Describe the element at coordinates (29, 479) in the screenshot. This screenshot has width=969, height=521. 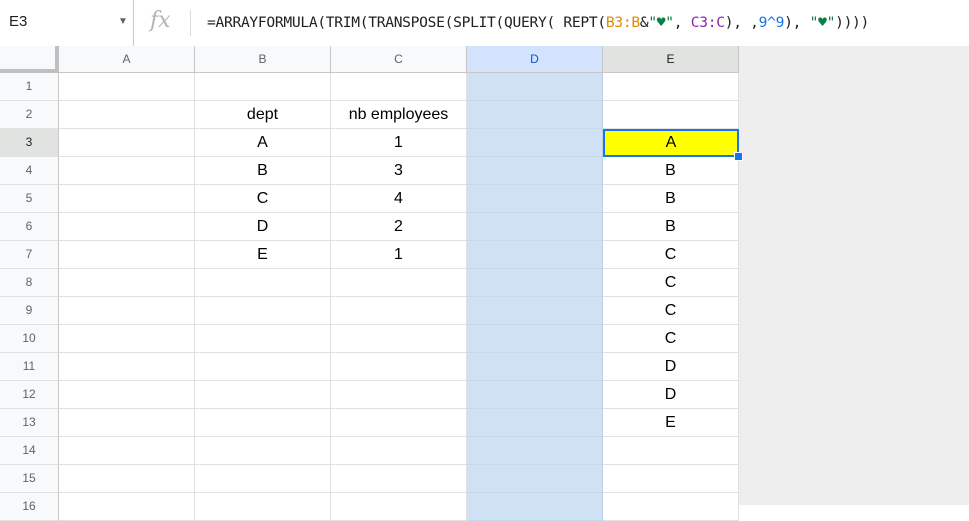
I see `row-header-15: 15` at that location.